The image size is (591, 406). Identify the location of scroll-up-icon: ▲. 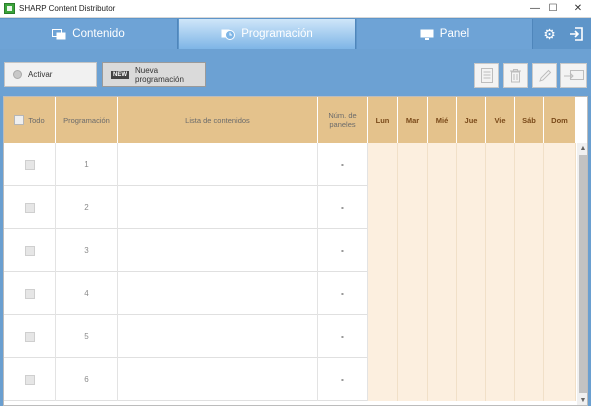
(582, 149).